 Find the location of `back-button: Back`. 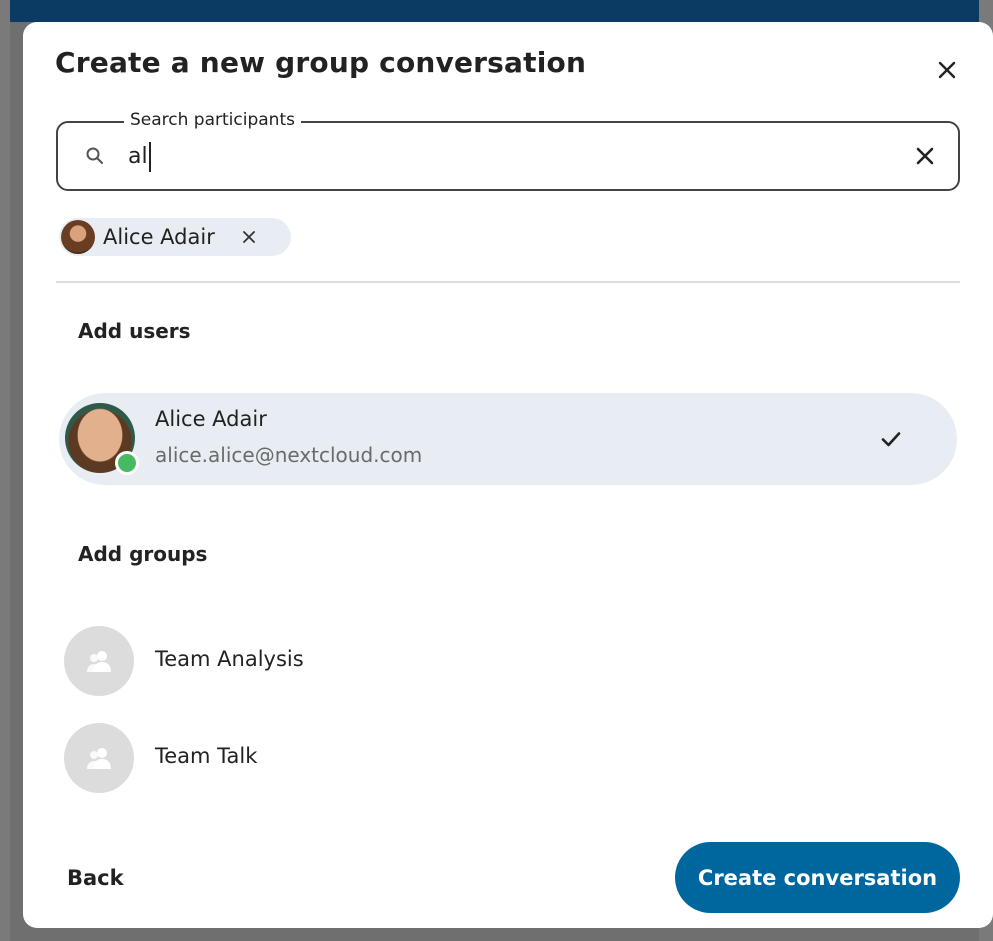

back-button: Back is located at coordinates (112, 878).